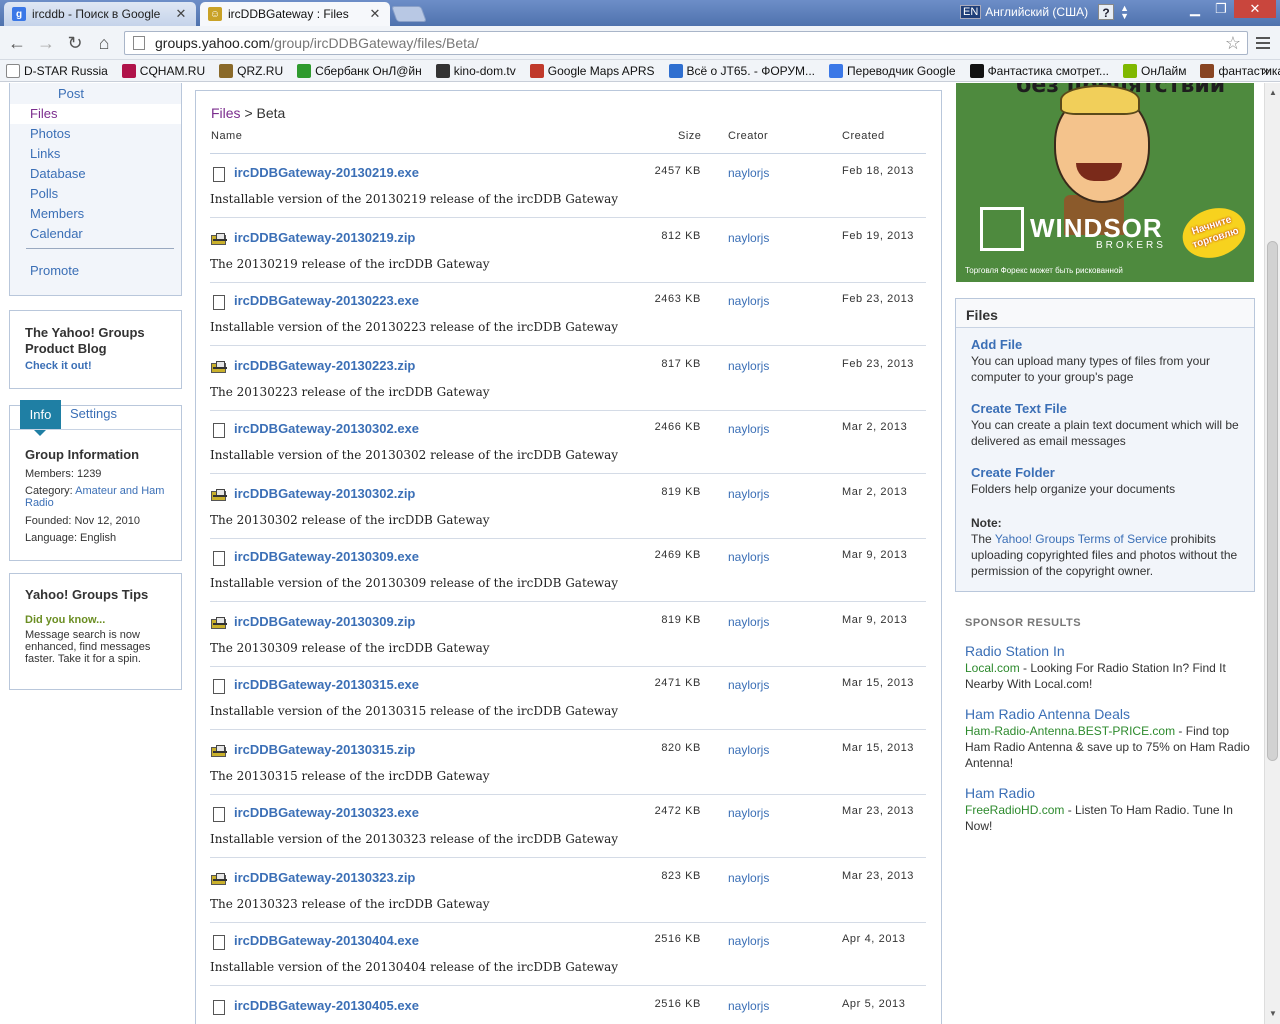 The width and height of the screenshot is (1280, 1024). What do you see at coordinates (1044, 12) in the screenshot?
I see `language-indicator: EN Английский (США) ? ▲ ▼` at bounding box center [1044, 12].